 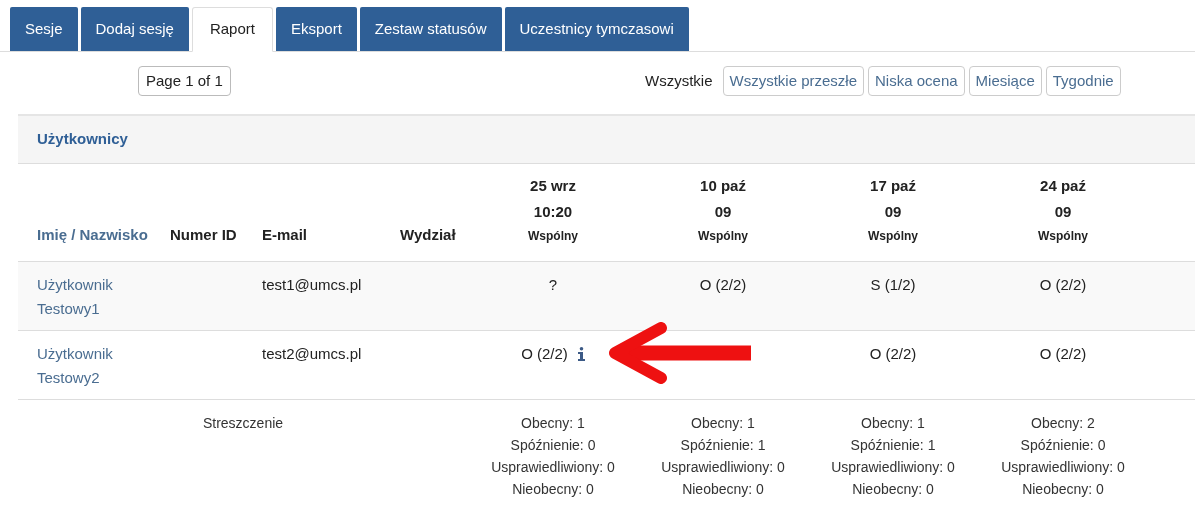 What do you see at coordinates (723, 185) in the screenshot?
I see `session-date: 10 paź` at bounding box center [723, 185].